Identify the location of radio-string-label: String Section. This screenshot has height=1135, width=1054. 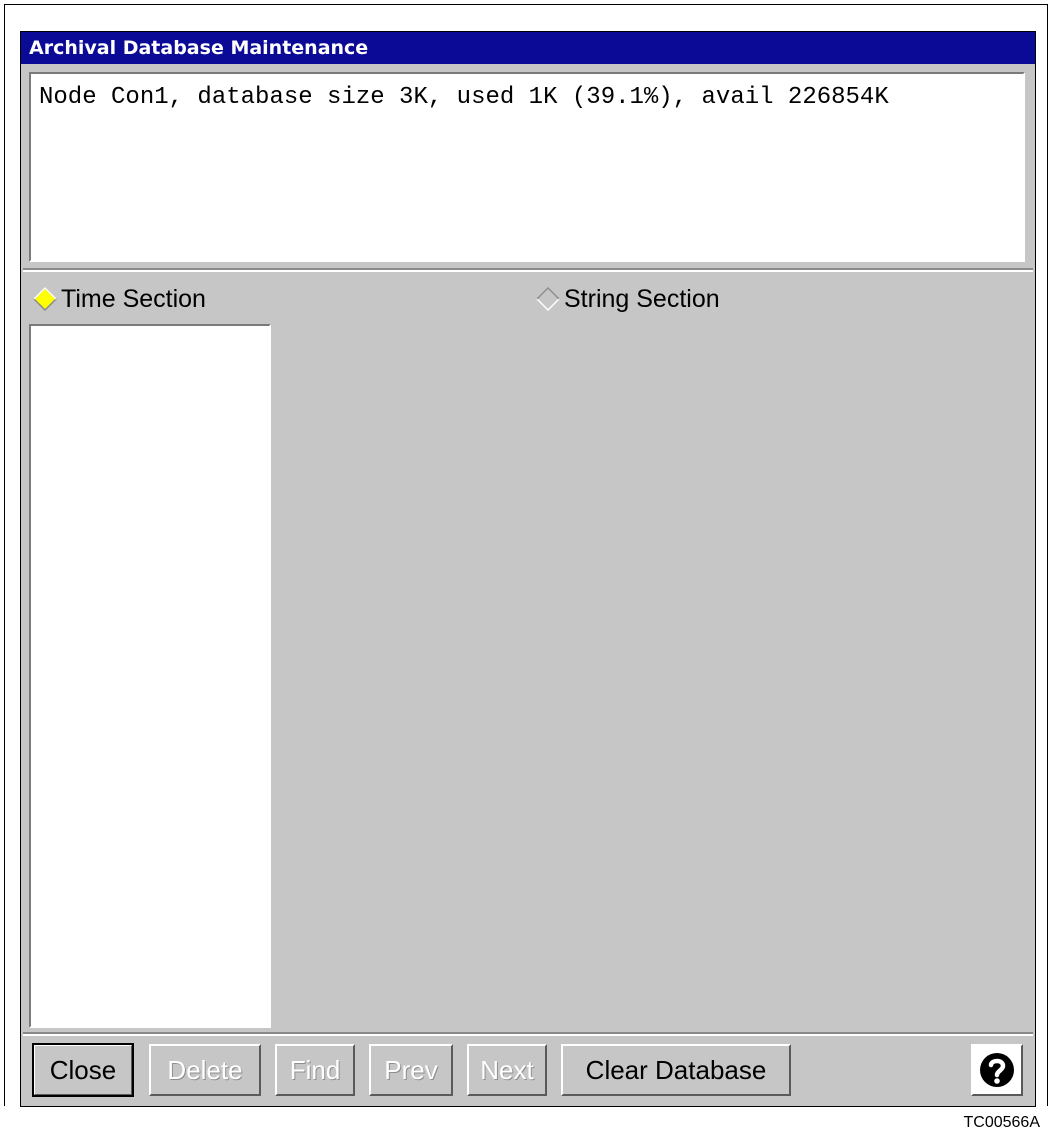
(642, 298).